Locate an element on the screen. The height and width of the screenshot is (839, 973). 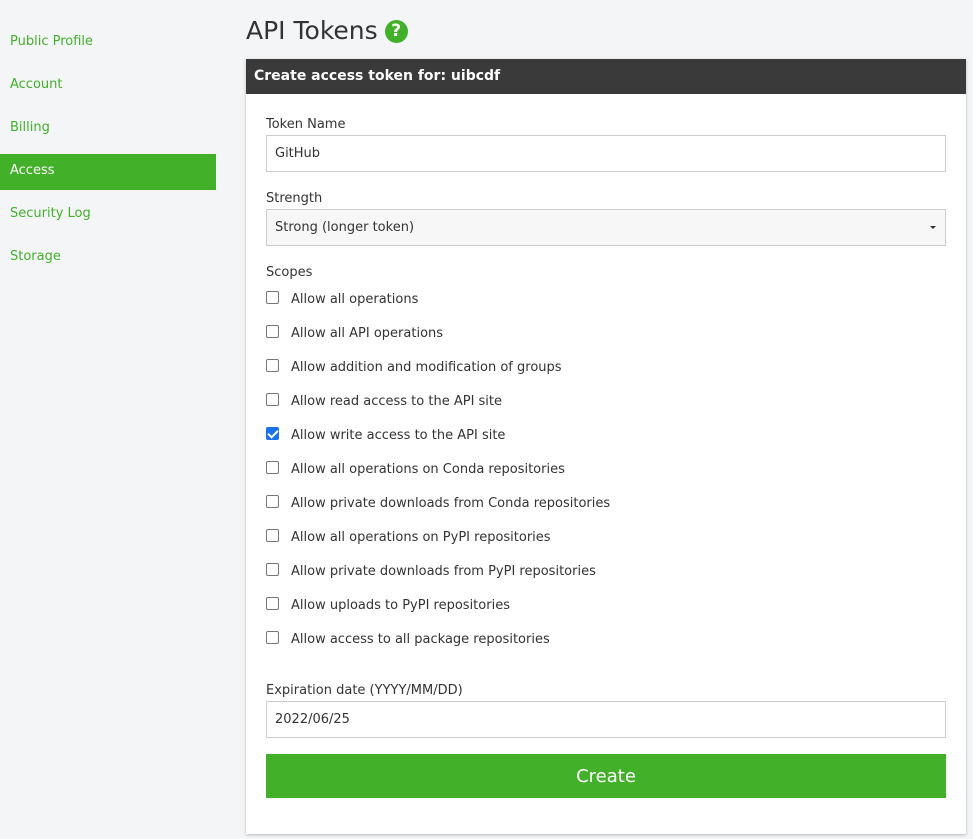
scope-option: Allow all API operations is located at coordinates (606, 333).